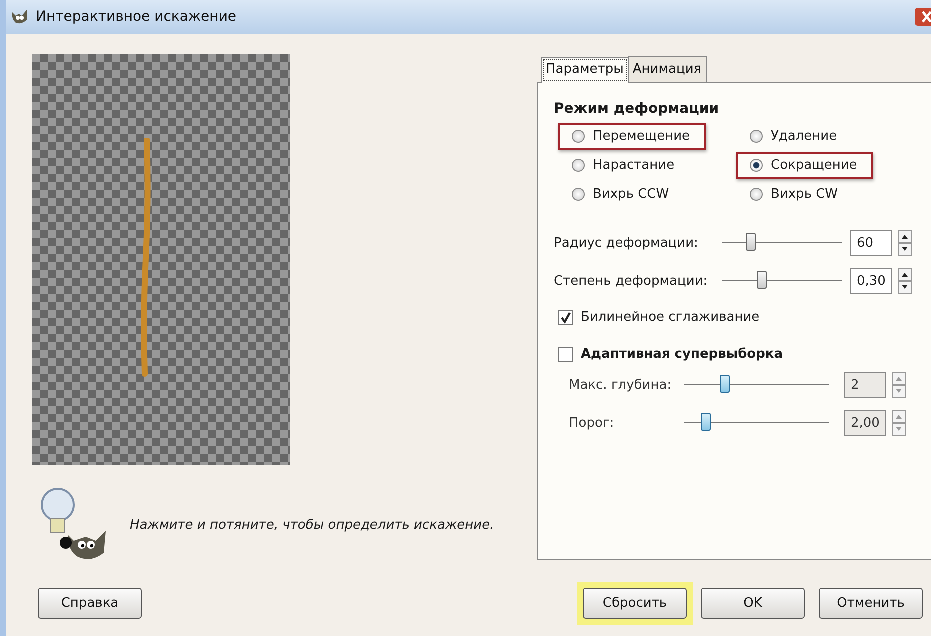 The width and height of the screenshot is (931, 636). What do you see at coordinates (621, 385) in the screenshot?
I see `slider-label: Макс. глубина:` at bounding box center [621, 385].